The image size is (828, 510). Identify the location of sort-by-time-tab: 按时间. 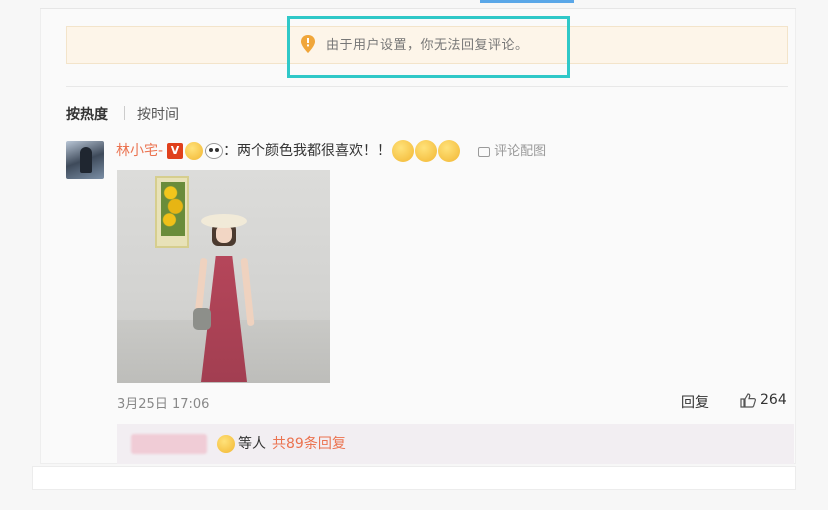
(158, 114).